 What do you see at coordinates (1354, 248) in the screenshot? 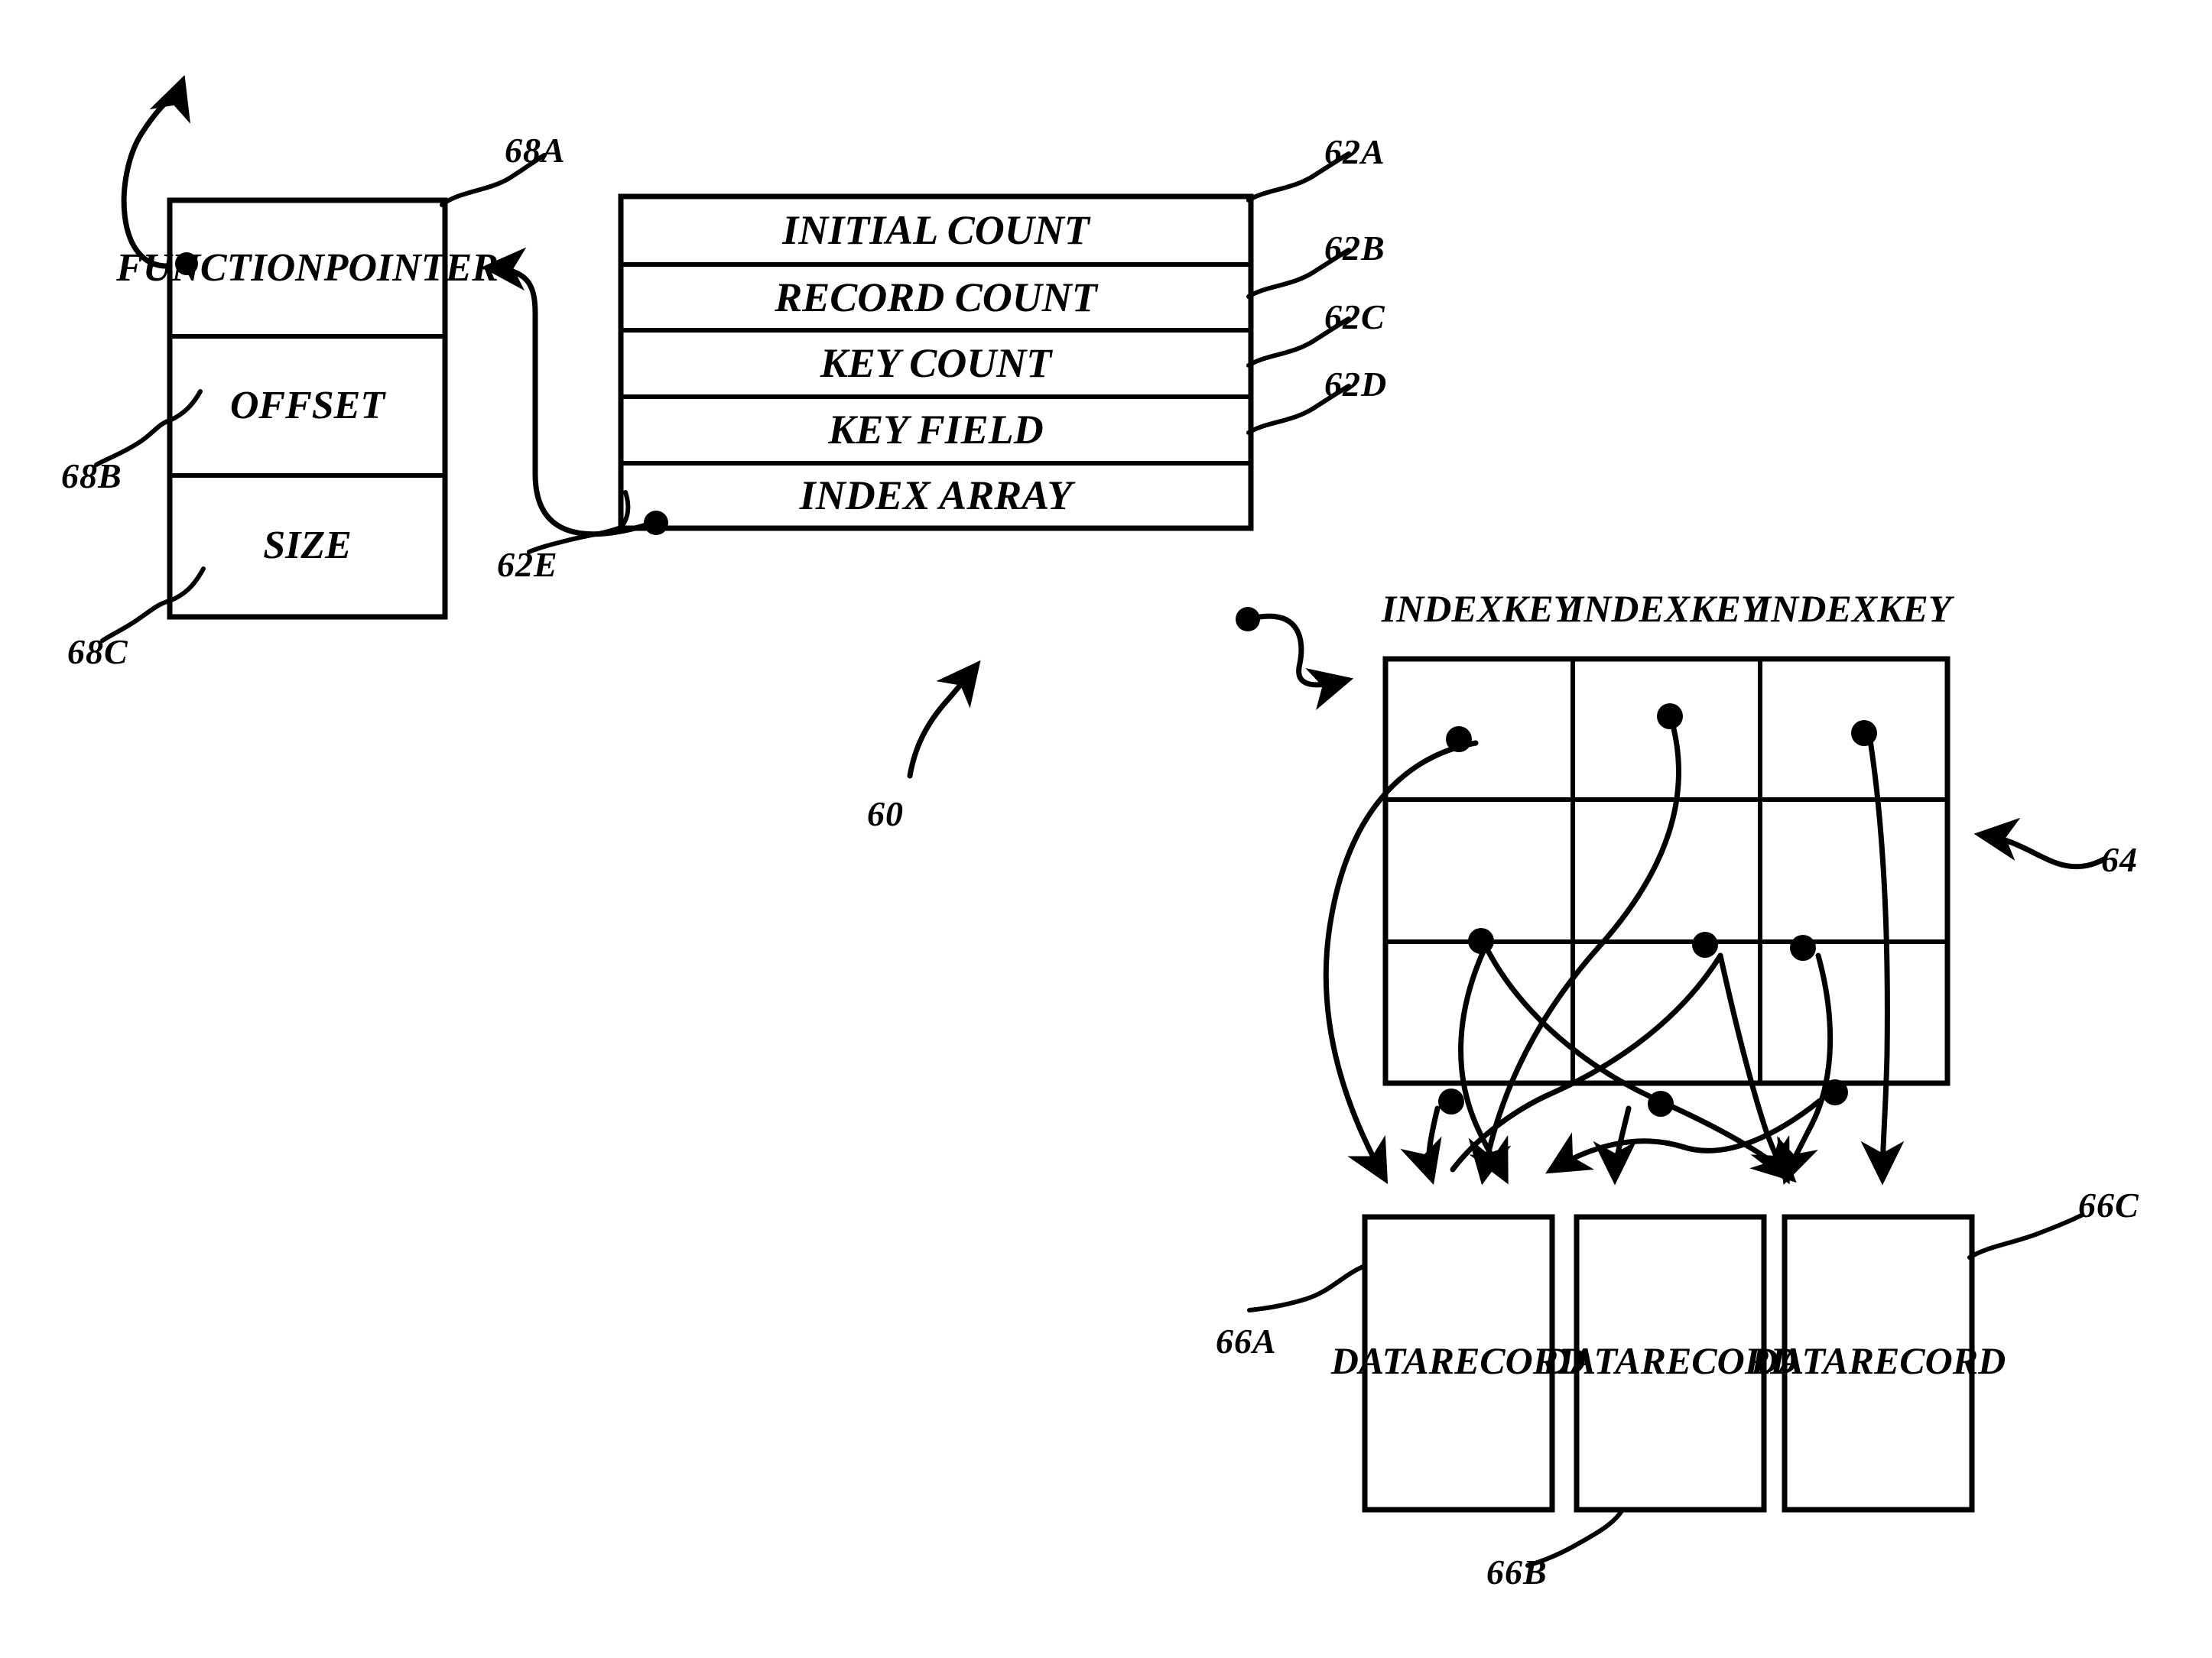
I see `reference-numeral-62b: 62B` at bounding box center [1354, 248].